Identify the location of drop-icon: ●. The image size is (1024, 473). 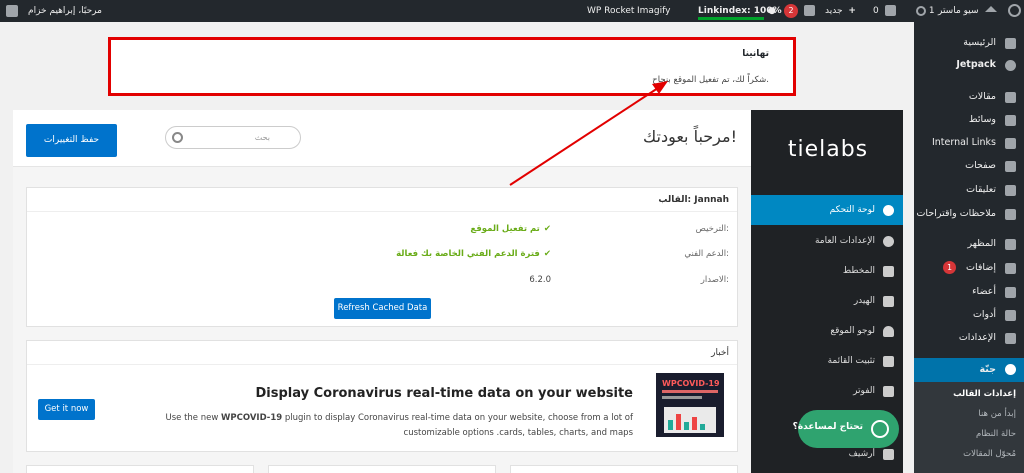
(772, 11).